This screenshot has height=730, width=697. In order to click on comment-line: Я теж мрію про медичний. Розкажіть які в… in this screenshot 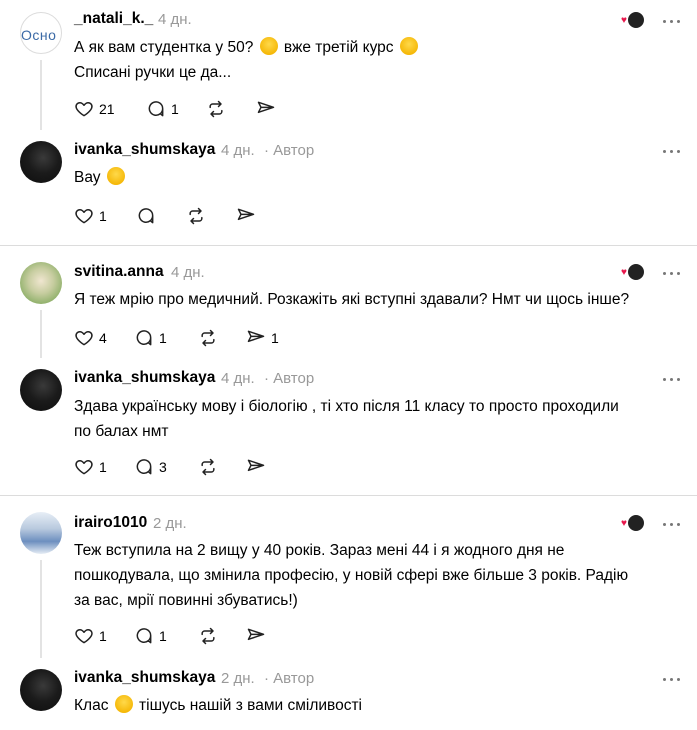, I will do `click(352, 299)`.